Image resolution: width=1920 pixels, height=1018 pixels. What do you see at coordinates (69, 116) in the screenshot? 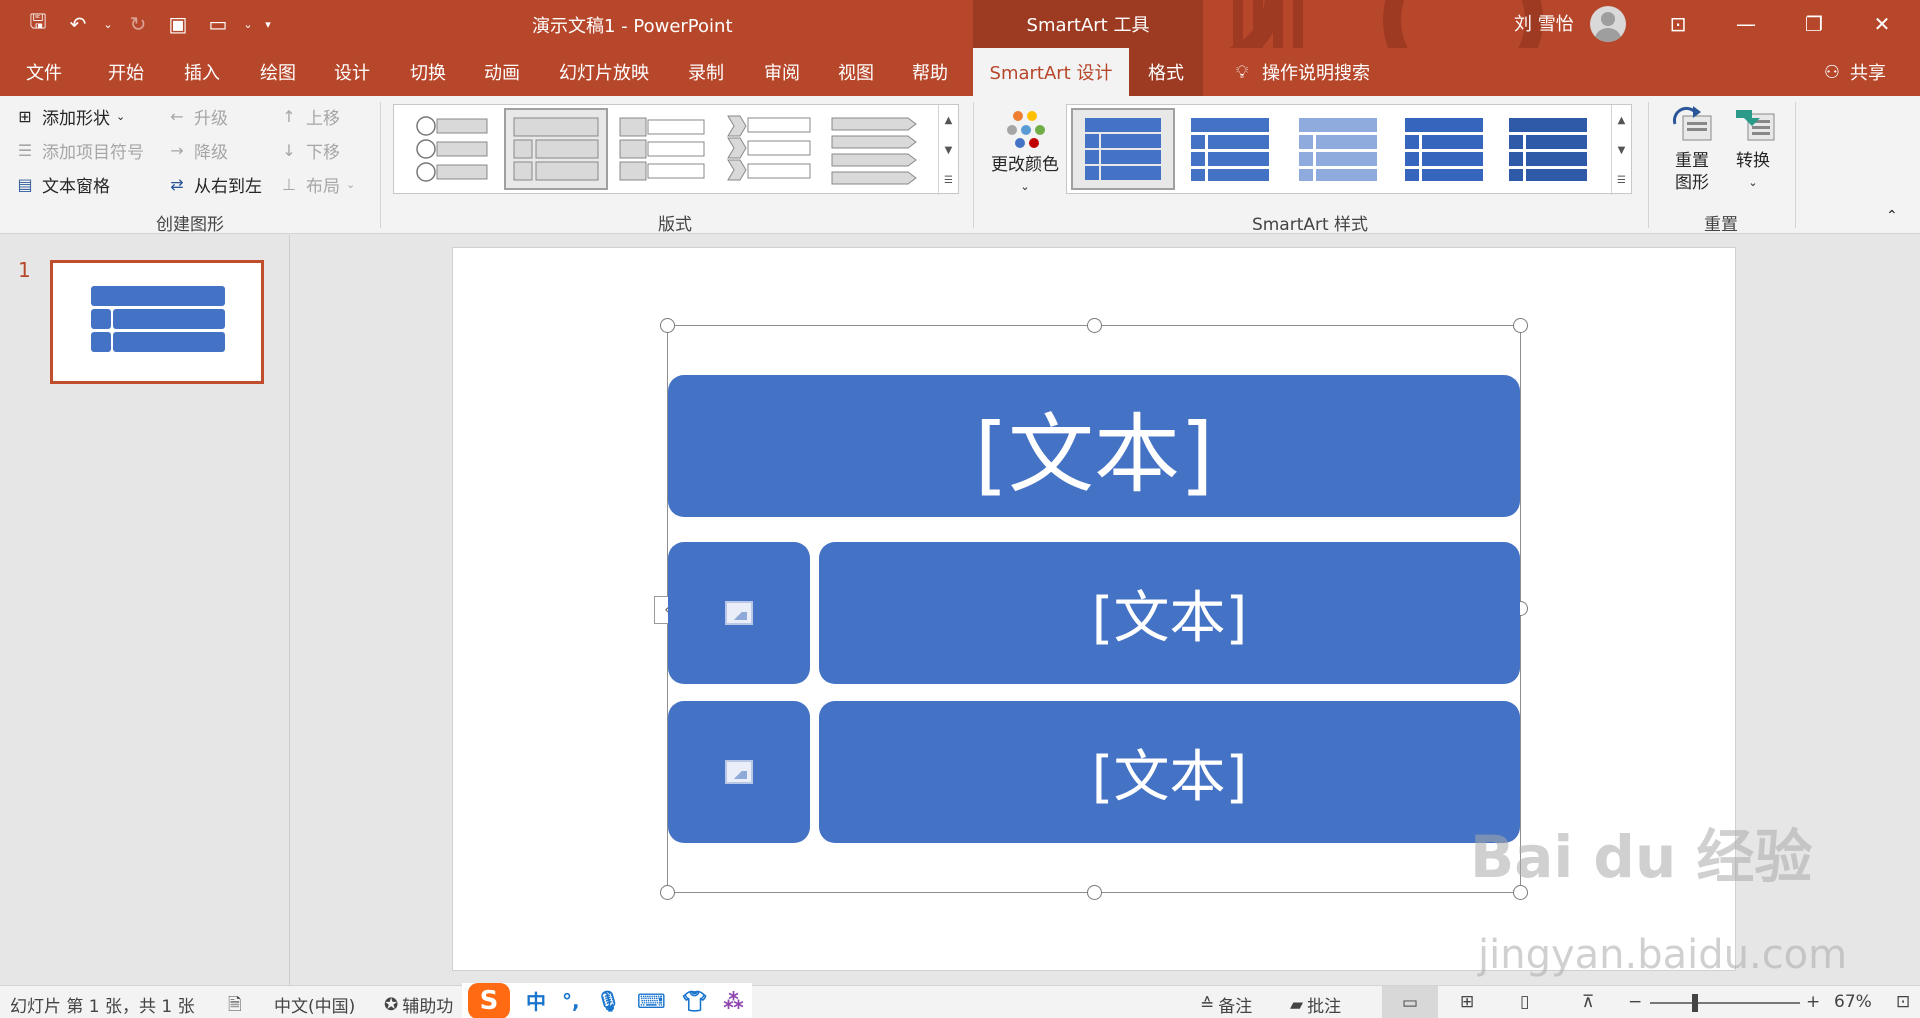
I see `add-shape-button: ⊞ 添加形状 ⌄` at bounding box center [69, 116].